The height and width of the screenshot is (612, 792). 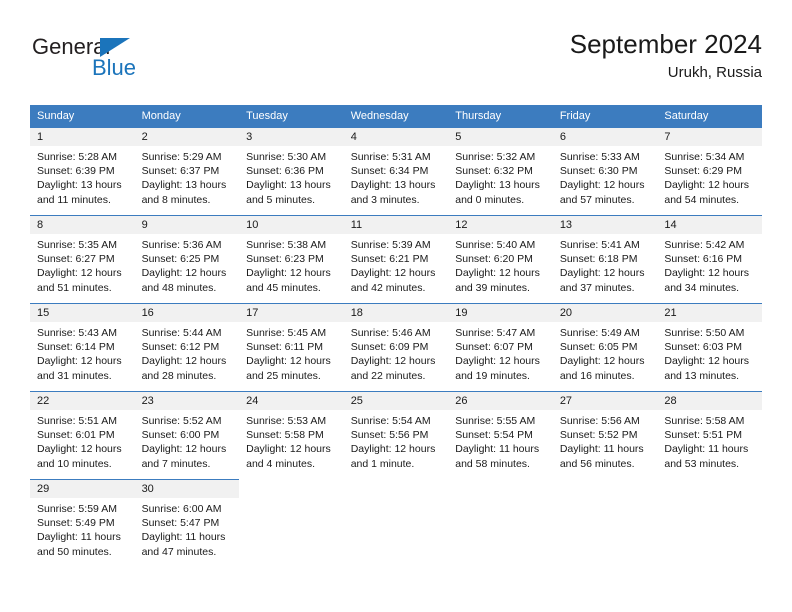 What do you see at coordinates (599, 245) in the screenshot?
I see `sunrise-text: Sunrise: 5:41 AM` at bounding box center [599, 245].